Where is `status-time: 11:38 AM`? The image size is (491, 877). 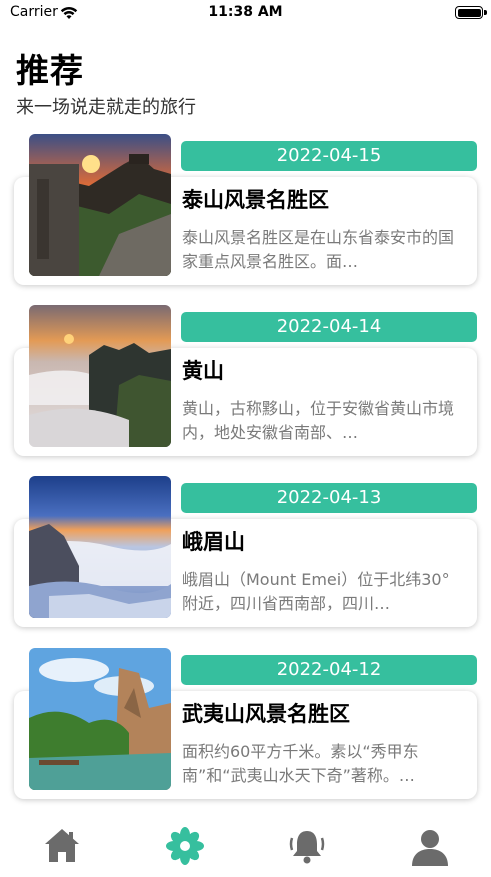
status-time: 11:38 AM is located at coordinates (245, 12).